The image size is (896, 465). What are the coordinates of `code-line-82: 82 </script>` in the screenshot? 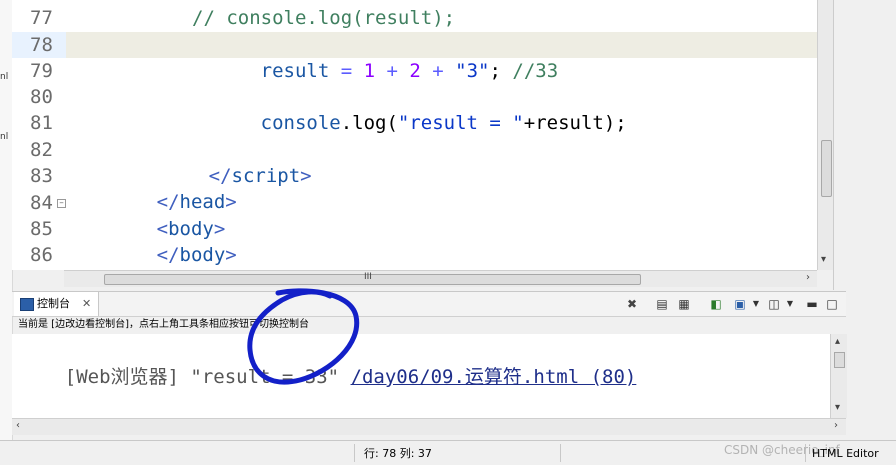 It's located at (414, 162).